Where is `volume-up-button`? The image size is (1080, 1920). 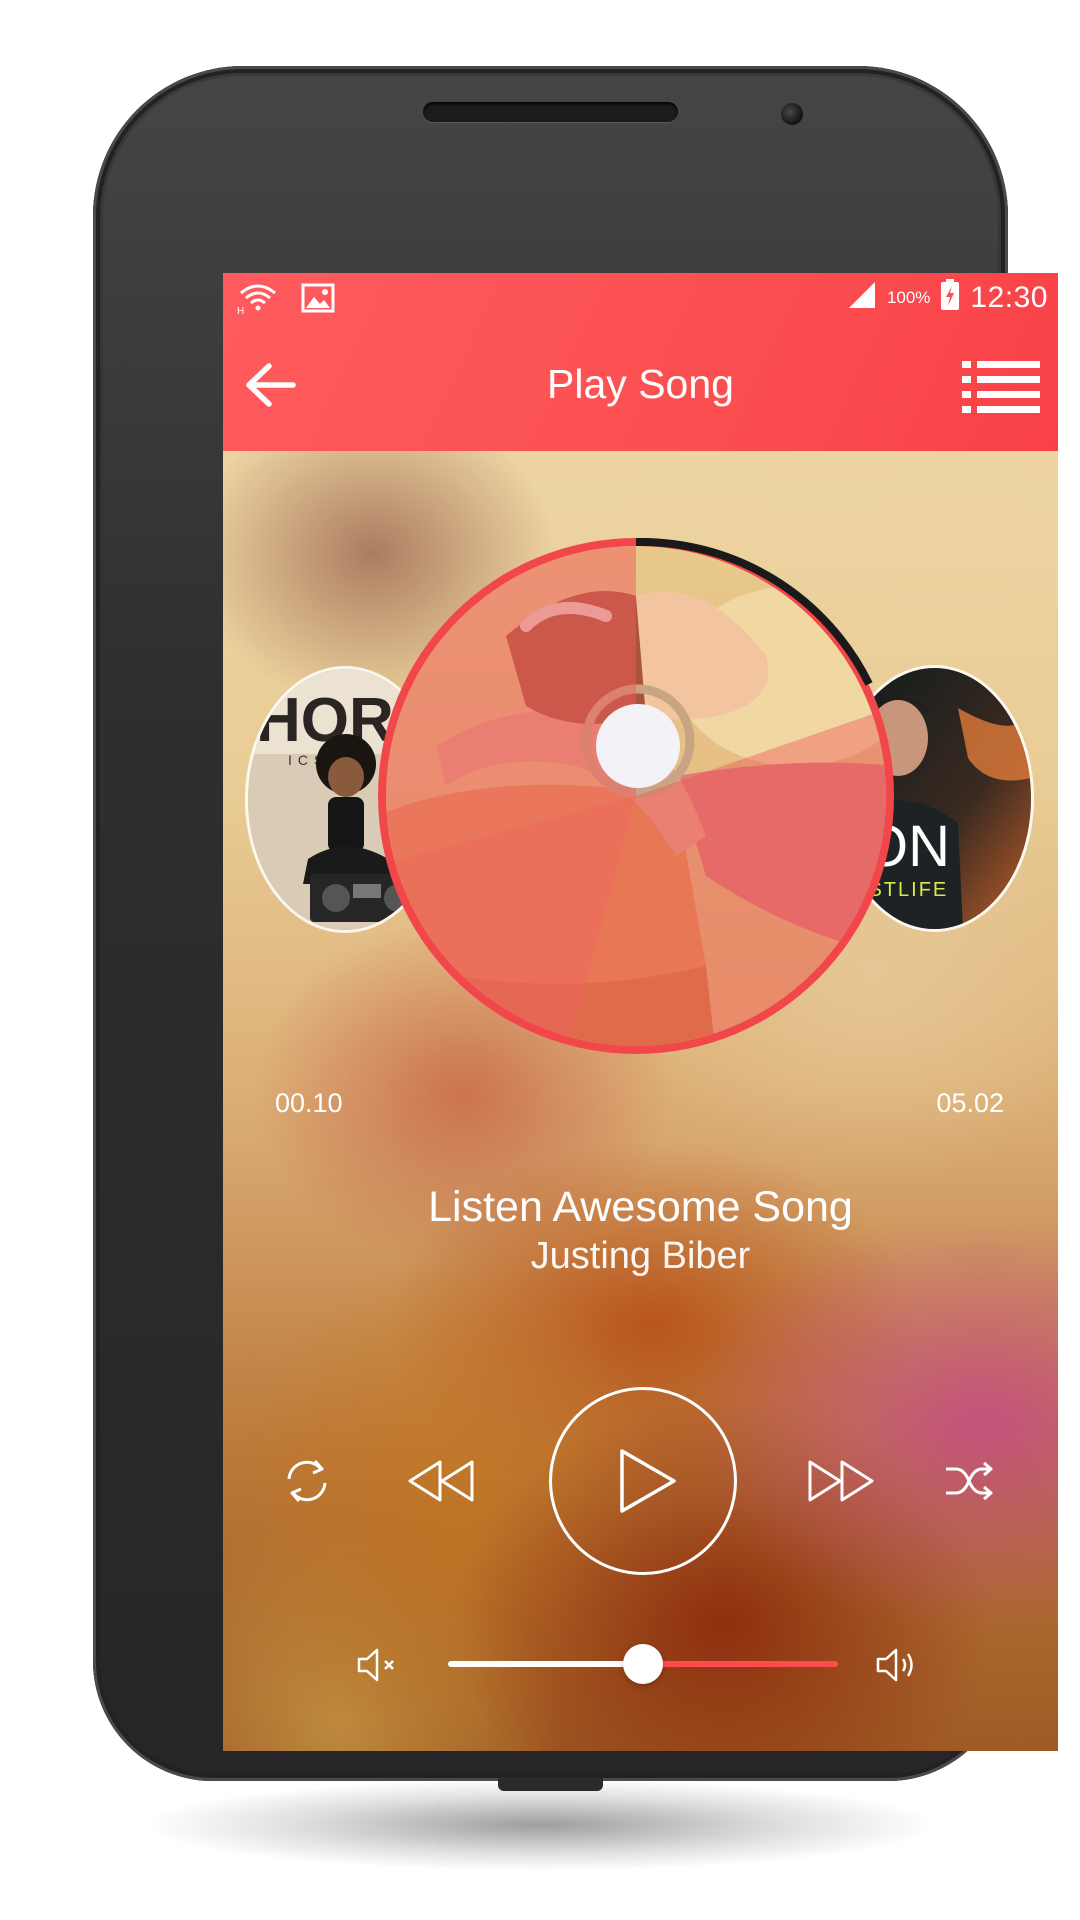 volume-up-button is located at coordinates (898, 1665).